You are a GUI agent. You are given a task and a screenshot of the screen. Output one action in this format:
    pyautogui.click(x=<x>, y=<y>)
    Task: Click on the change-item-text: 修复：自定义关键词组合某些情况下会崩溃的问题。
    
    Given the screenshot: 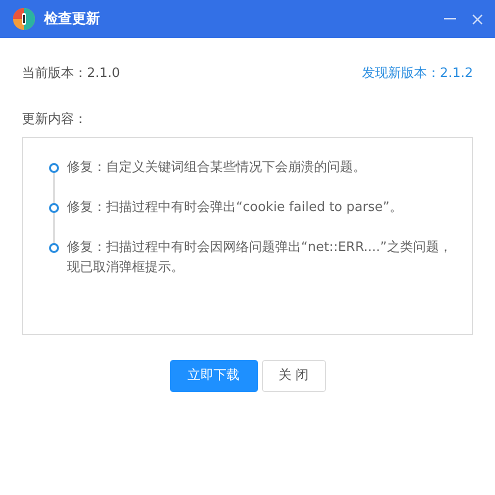 What is the action you would take?
    pyautogui.click(x=216, y=167)
    